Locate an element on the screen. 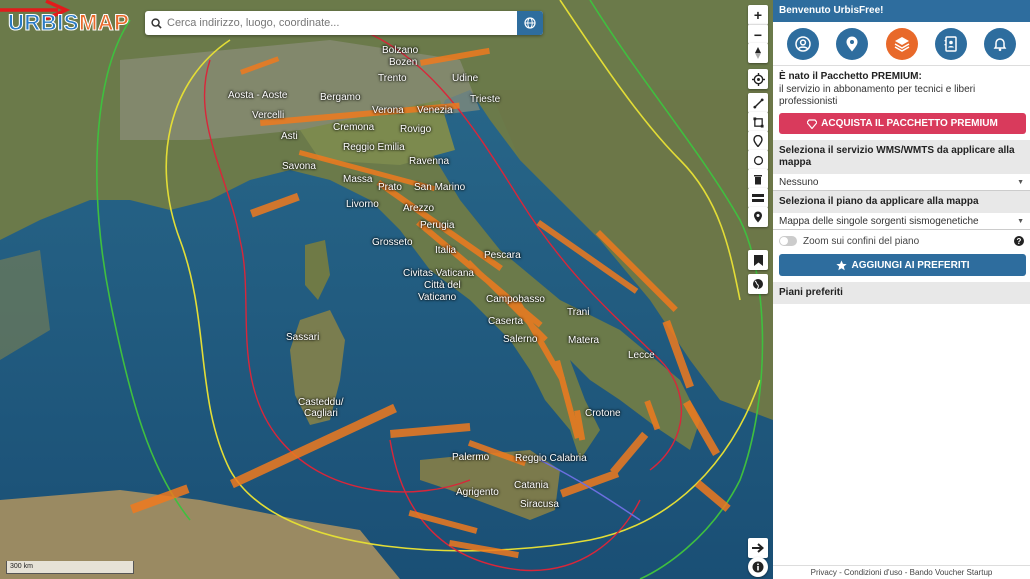 The width and height of the screenshot is (1030, 579). privacy-link: Privacy is located at coordinates (824, 572).